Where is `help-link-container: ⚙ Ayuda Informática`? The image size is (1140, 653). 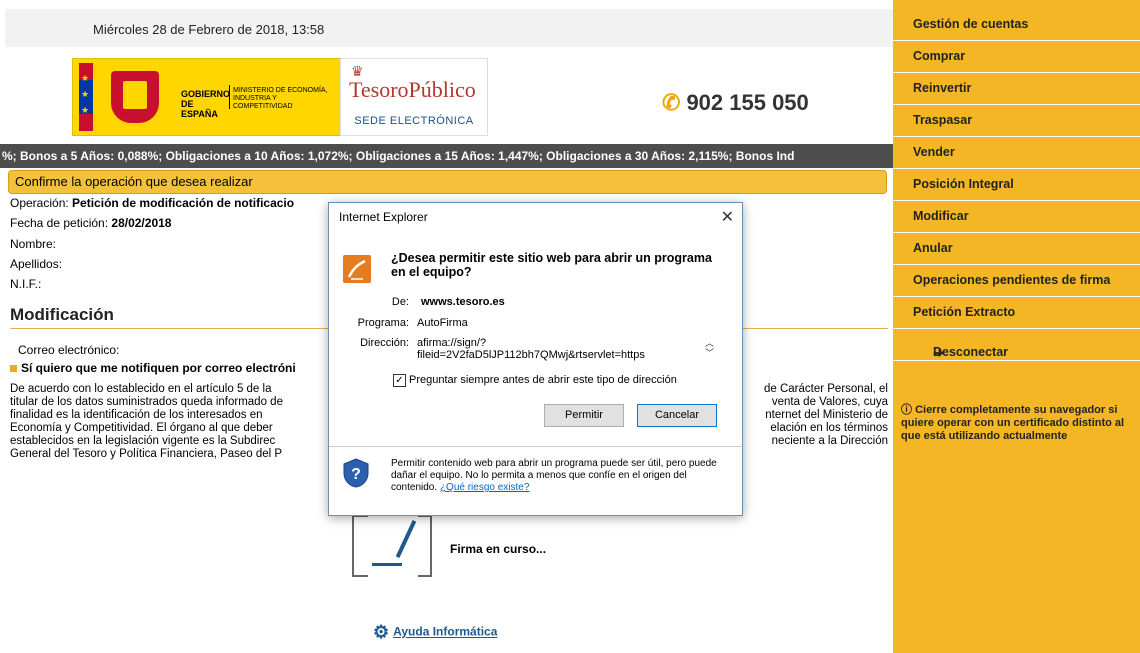 help-link-container: ⚙ Ayuda Informática is located at coordinates (435, 632).